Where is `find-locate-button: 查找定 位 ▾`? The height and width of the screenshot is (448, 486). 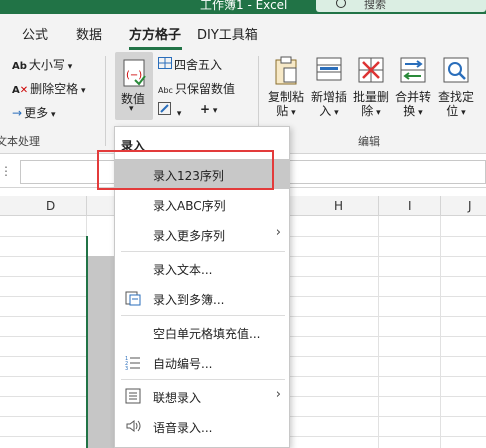 find-locate-button: 查找定 位 ▾ is located at coordinates (456, 87).